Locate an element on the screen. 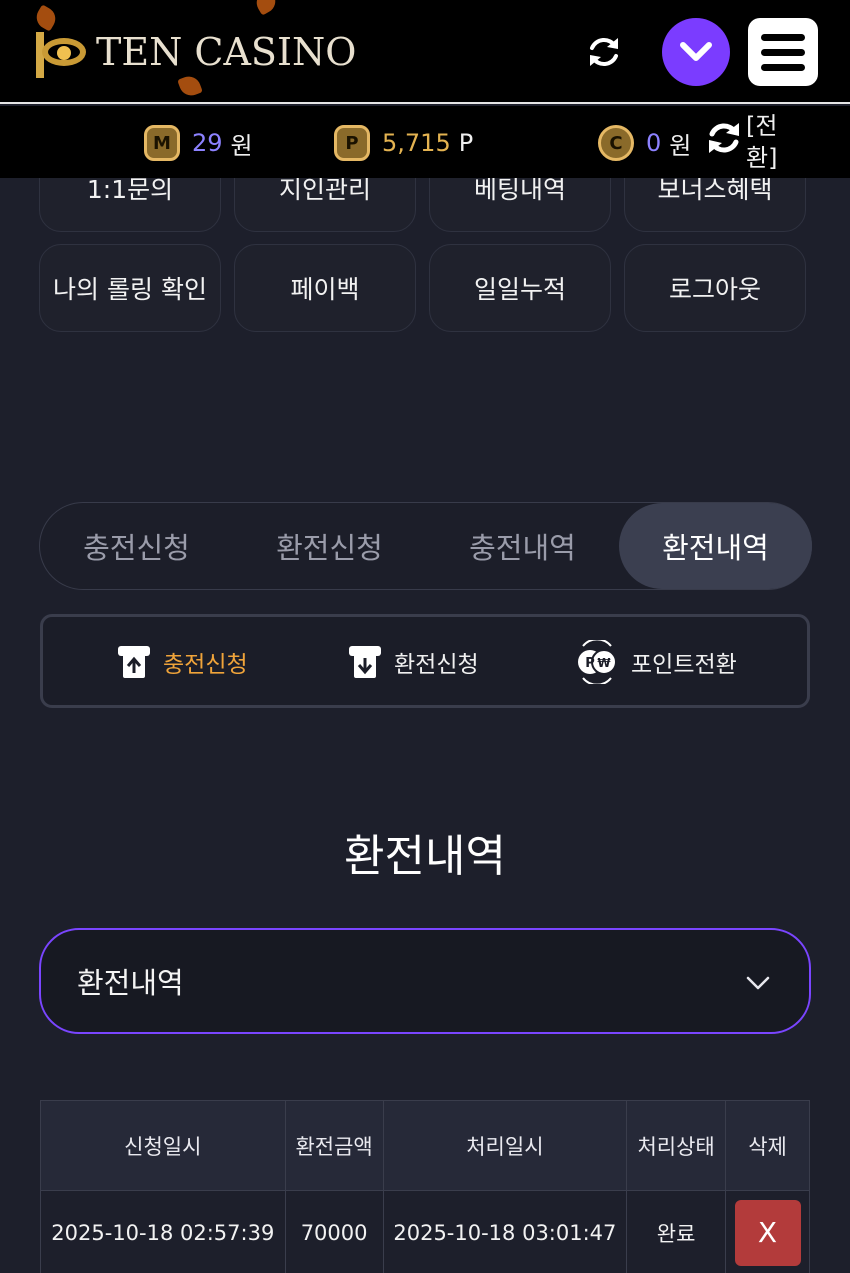 This screenshot has height=1273, width=850. table-header-row: 신청일시 환전금액 처리일시 처리상태 삭제 is located at coordinates (425, 1145).